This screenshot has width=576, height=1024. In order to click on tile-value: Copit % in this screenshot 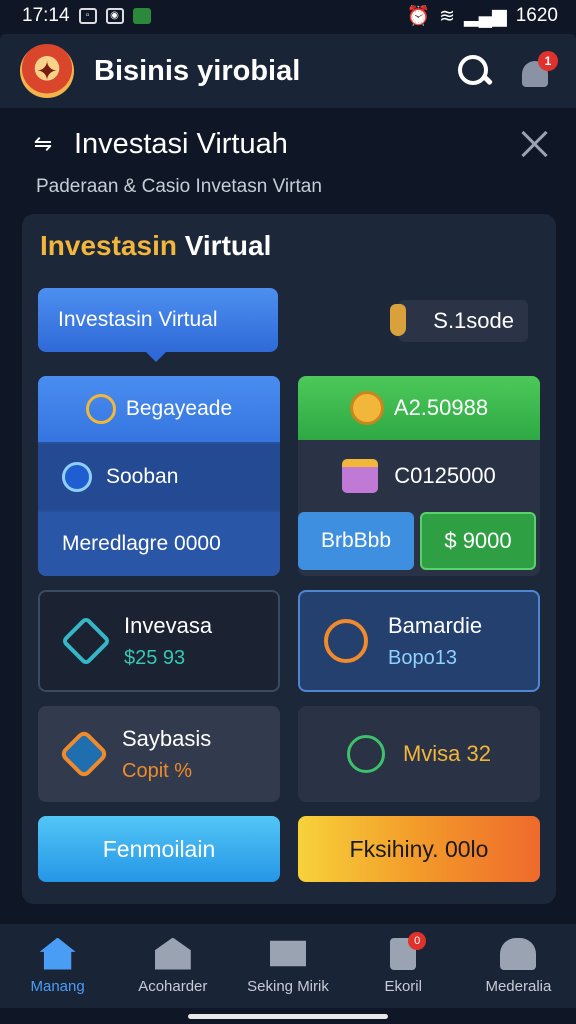, I will do `click(157, 770)`.